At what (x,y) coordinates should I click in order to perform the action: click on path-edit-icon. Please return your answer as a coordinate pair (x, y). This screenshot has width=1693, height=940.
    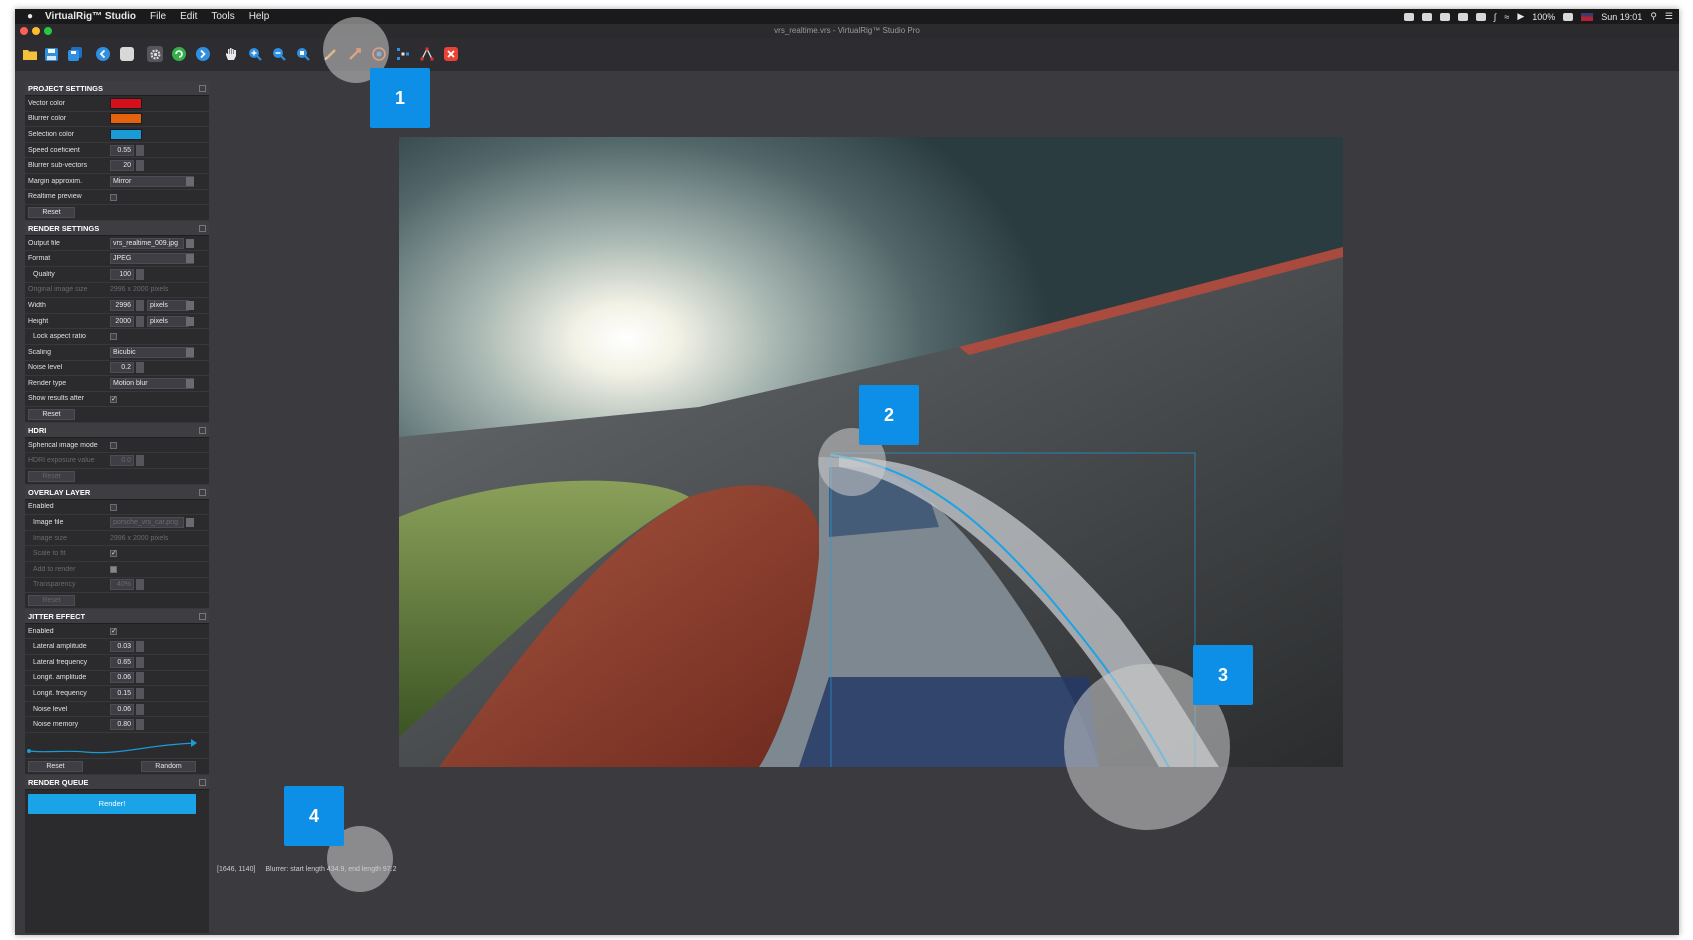
    Looking at the image, I should click on (427, 54).